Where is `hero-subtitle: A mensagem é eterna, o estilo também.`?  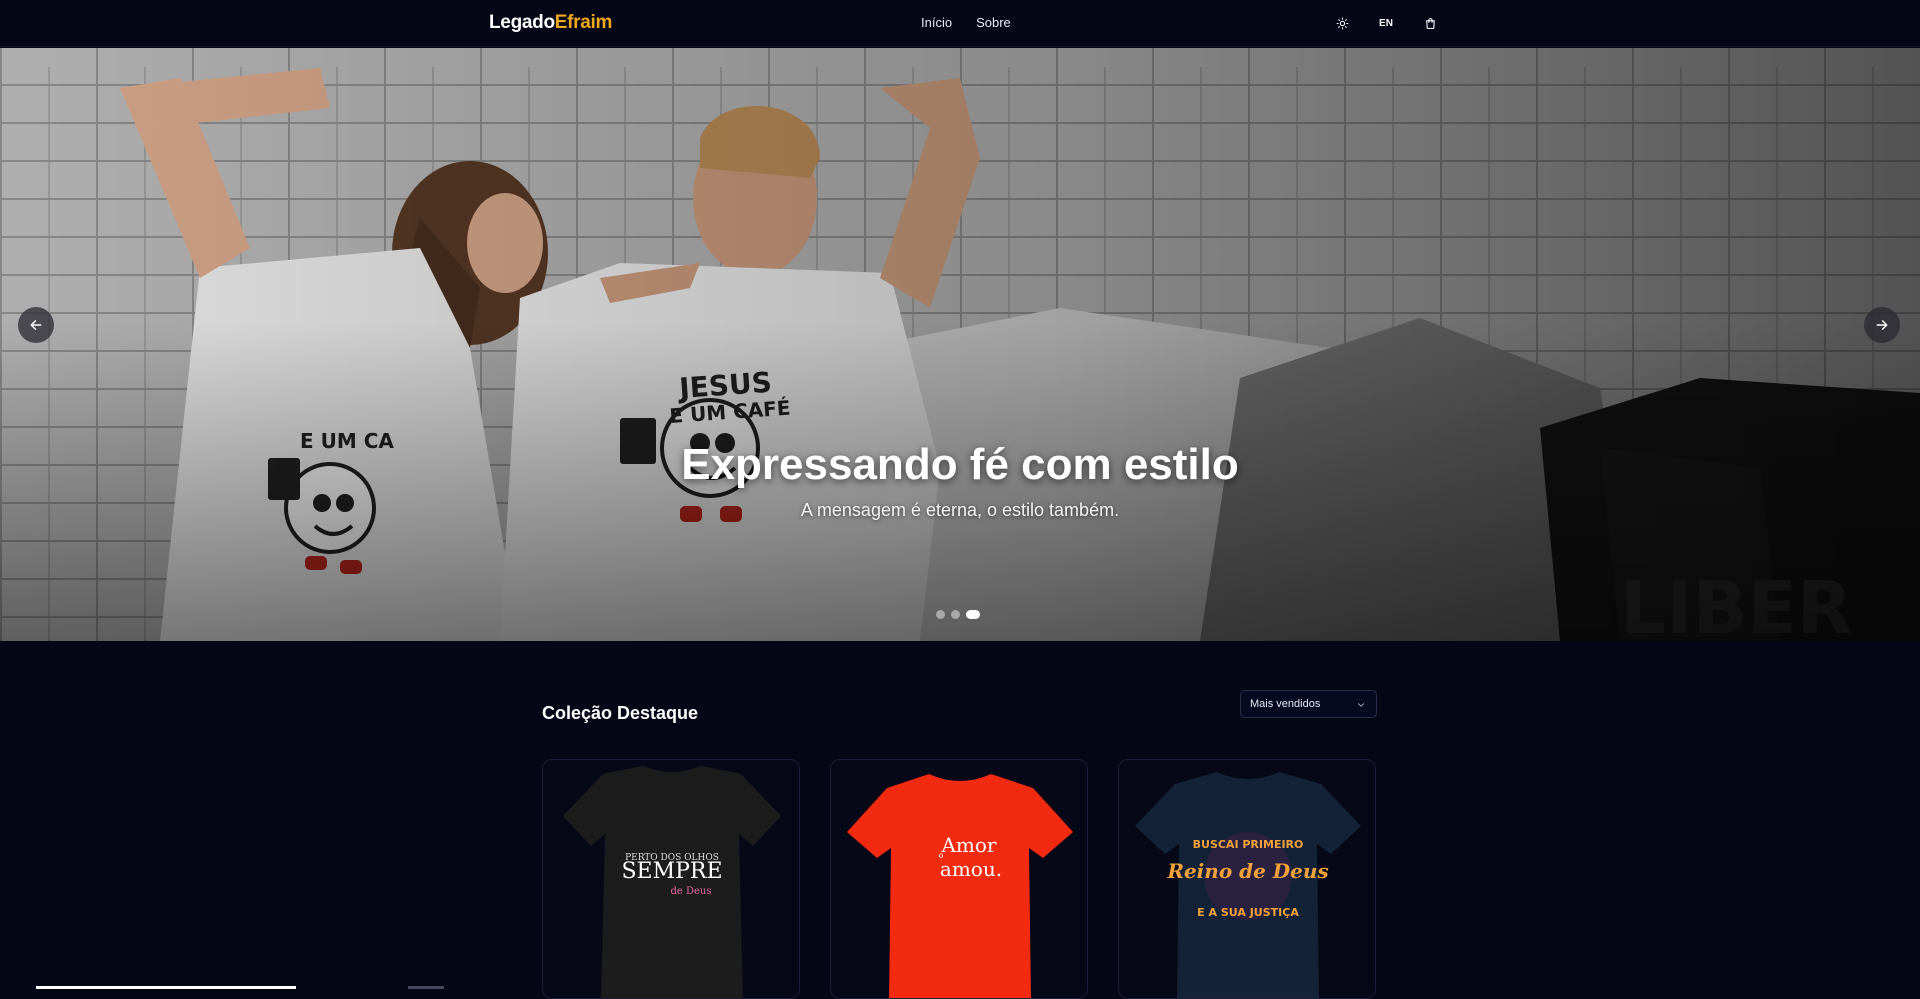 hero-subtitle: A mensagem é eterna, o estilo também. is located at coordinates (960, 510).